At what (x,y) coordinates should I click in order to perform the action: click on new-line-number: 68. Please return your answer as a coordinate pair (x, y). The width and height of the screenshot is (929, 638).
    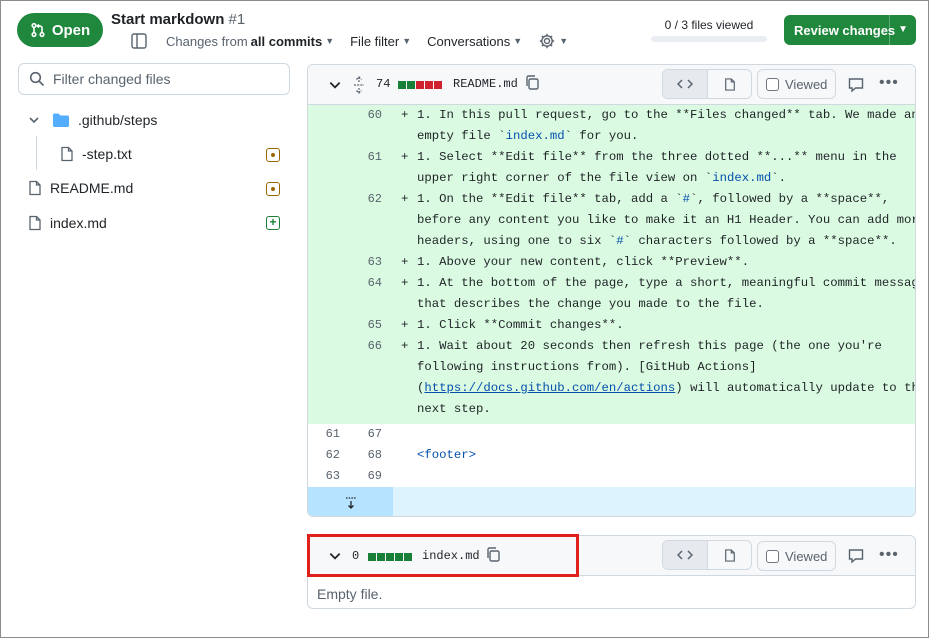
    Looking at the image, I should click on (374, 455).